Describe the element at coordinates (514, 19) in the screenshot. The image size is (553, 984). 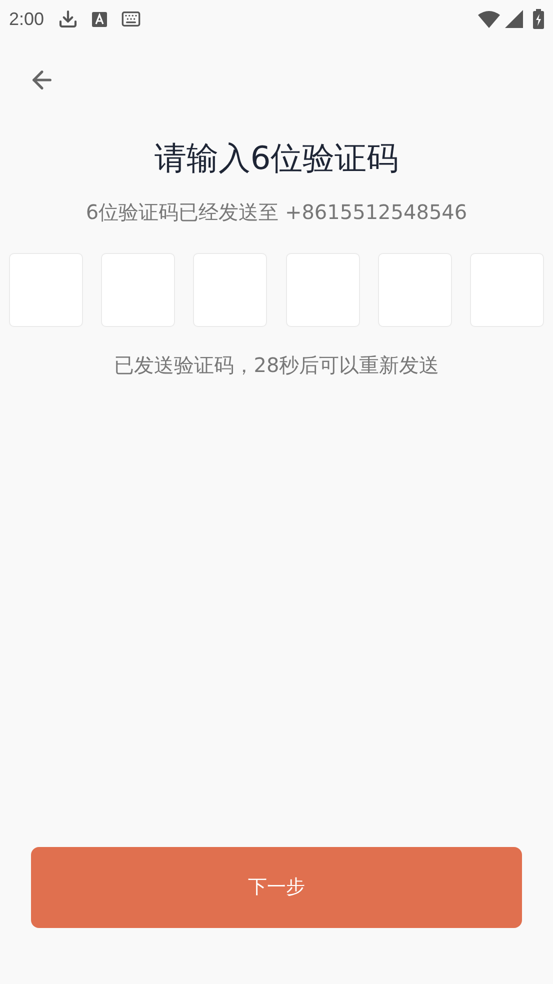
I see `signal-icon` at that location.